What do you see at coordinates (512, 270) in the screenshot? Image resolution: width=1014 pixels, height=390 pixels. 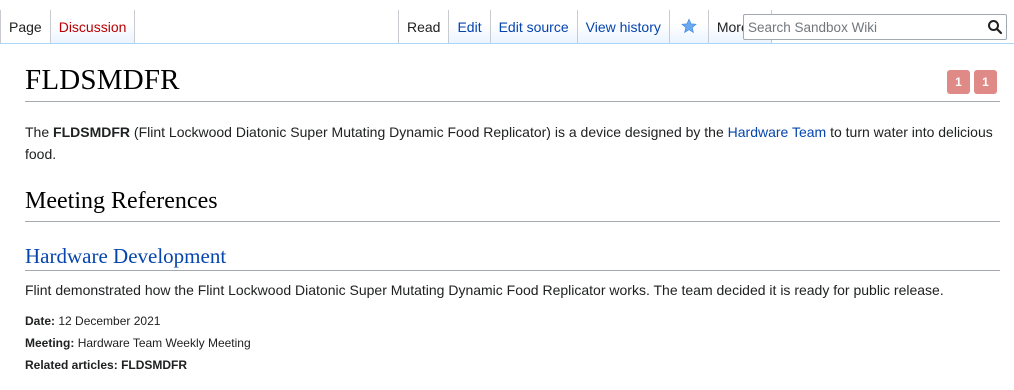 I see `subsection-divider` at bounding box center [512, 270].